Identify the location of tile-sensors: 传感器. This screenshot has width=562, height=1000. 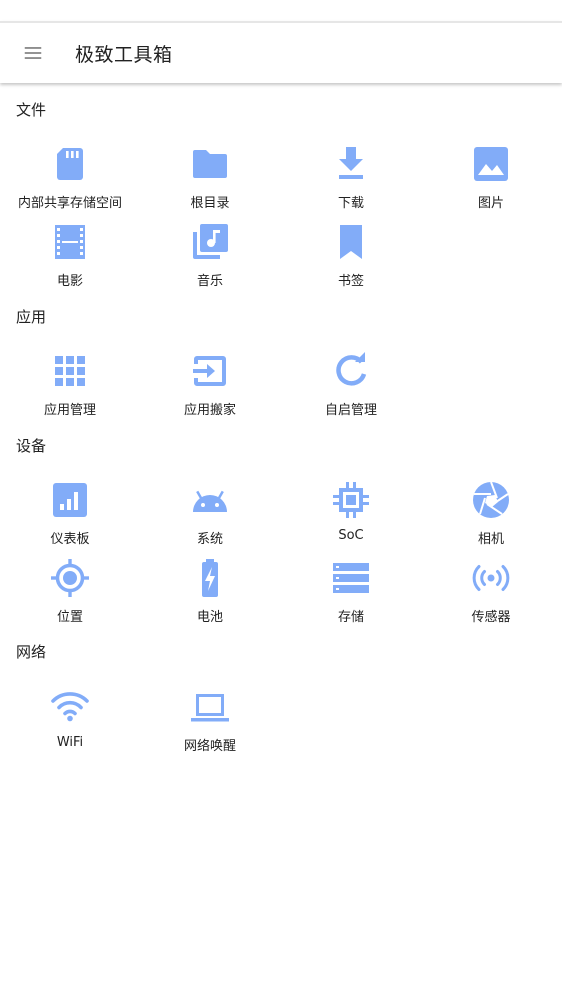
(491, 595).